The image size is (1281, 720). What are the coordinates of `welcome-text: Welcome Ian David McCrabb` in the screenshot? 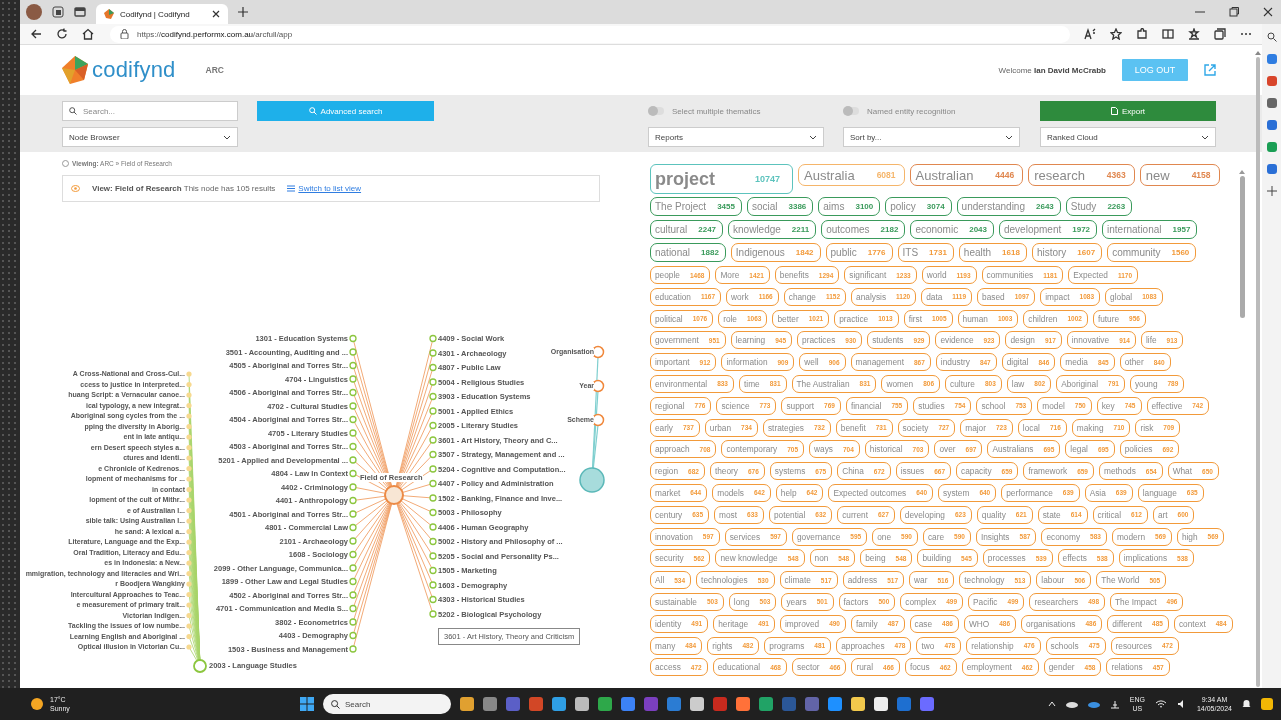 It's located at (1052, 70).